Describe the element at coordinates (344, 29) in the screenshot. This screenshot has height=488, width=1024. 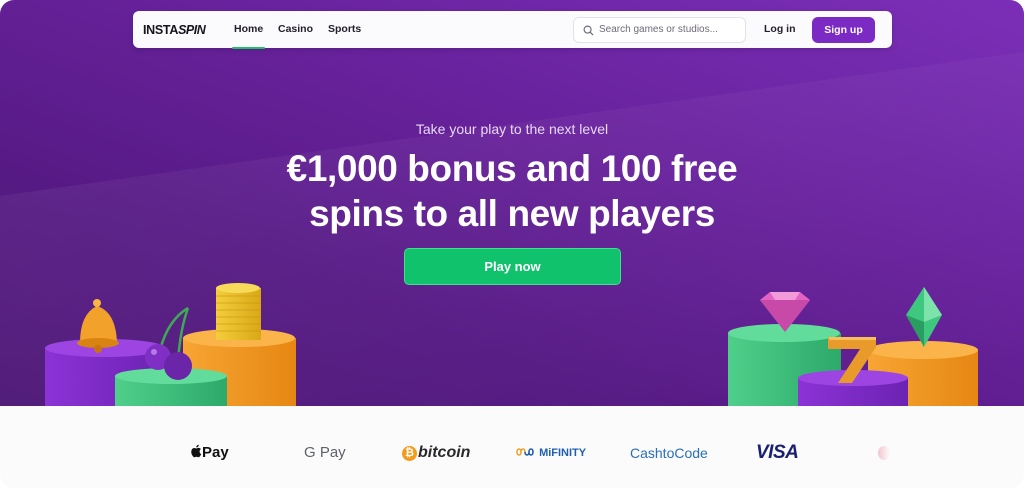
I see `nav-sports: Sports` at that location.